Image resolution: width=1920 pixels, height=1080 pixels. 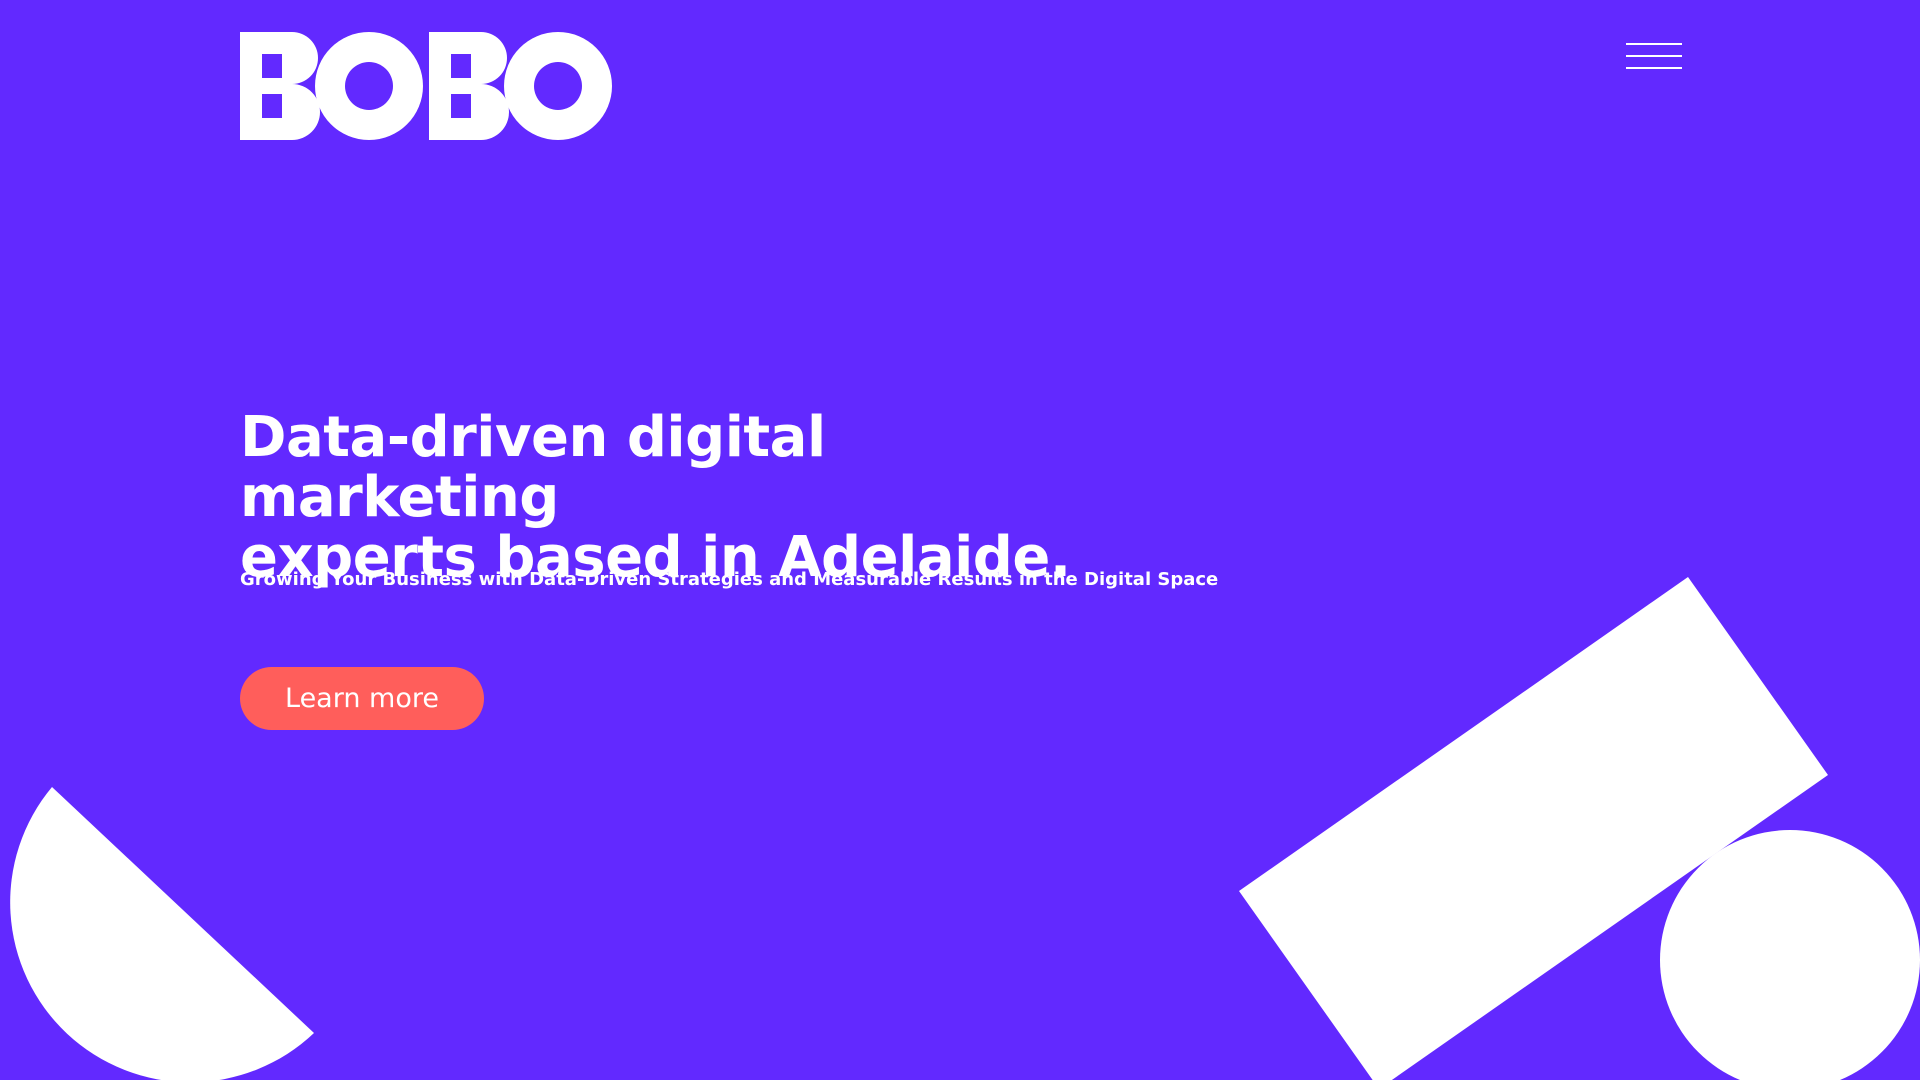 What do you see at coordinates (426, 86) in the screenshot?
I see `bobo-logo` at bounding box center [426, 86].